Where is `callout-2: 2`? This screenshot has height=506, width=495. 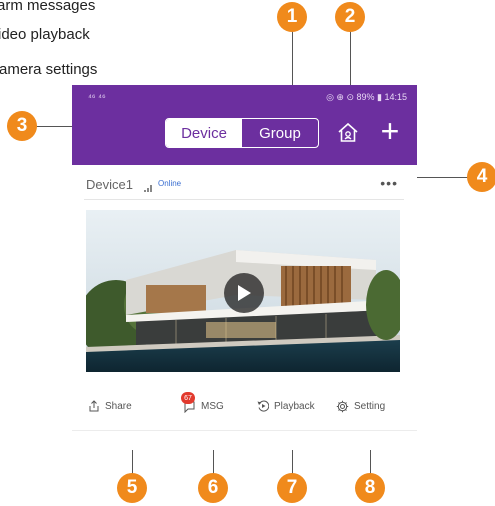
callout-2: 2 is located at coordinates (350, 17).